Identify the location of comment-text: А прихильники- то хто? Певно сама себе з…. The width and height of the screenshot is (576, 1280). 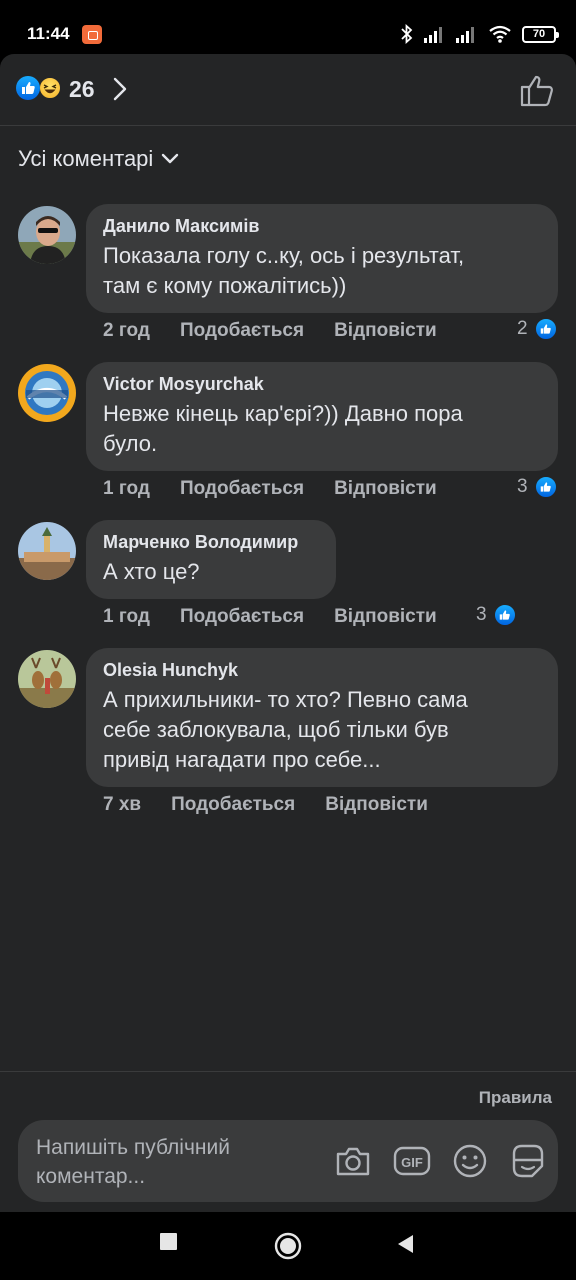
(285, 729).